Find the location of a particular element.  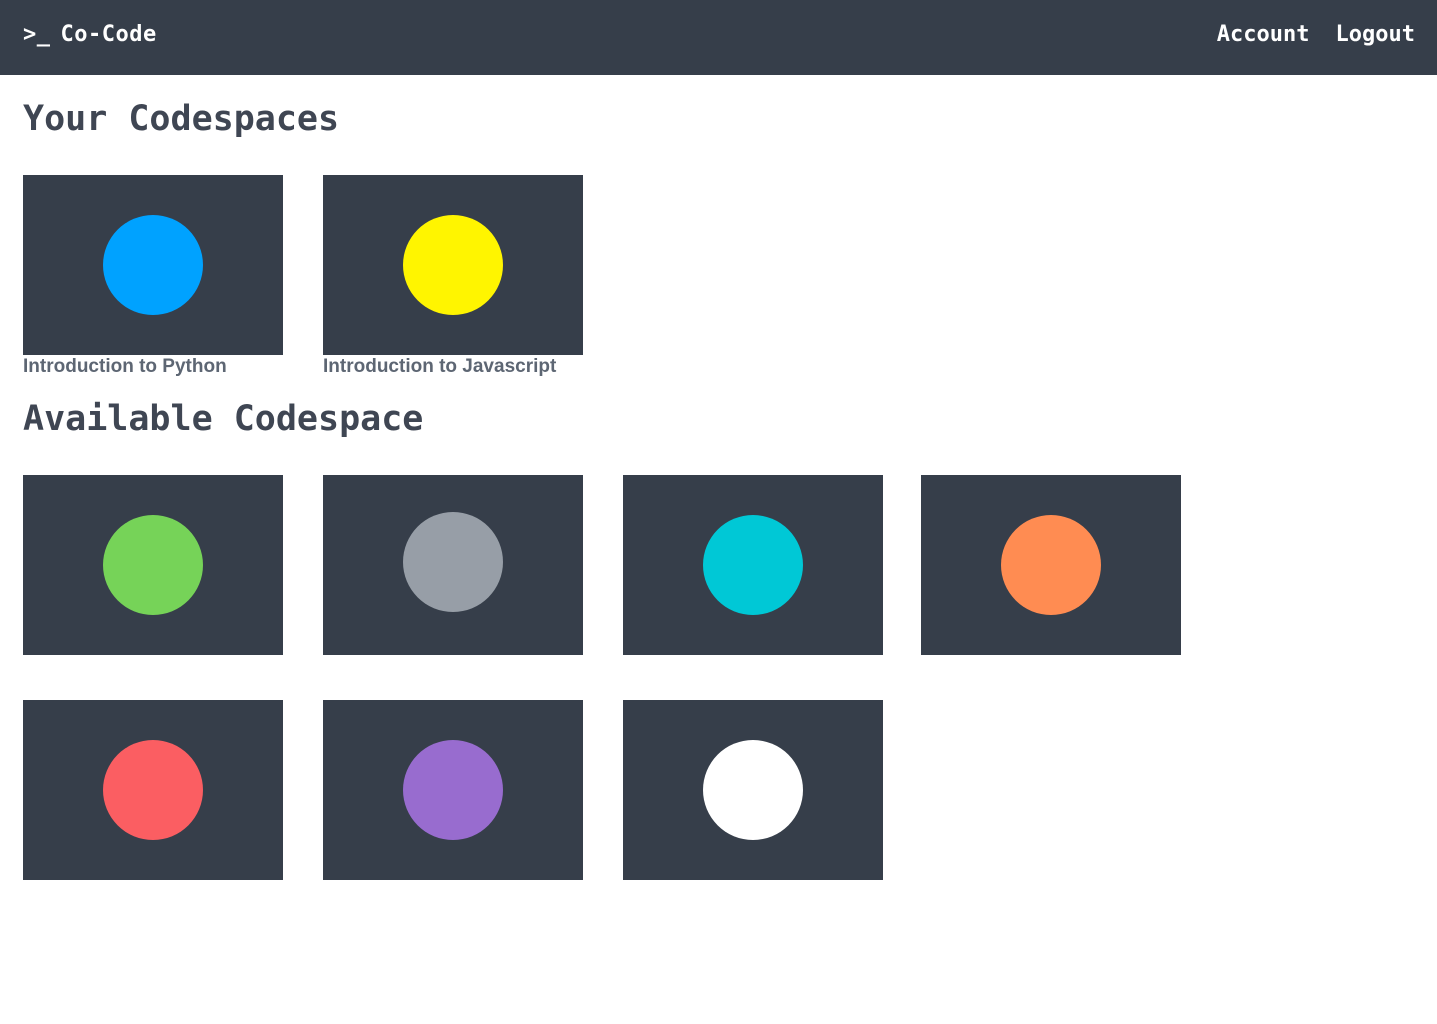

nav-links: Account Logout is located at coordinates (1316, 34).